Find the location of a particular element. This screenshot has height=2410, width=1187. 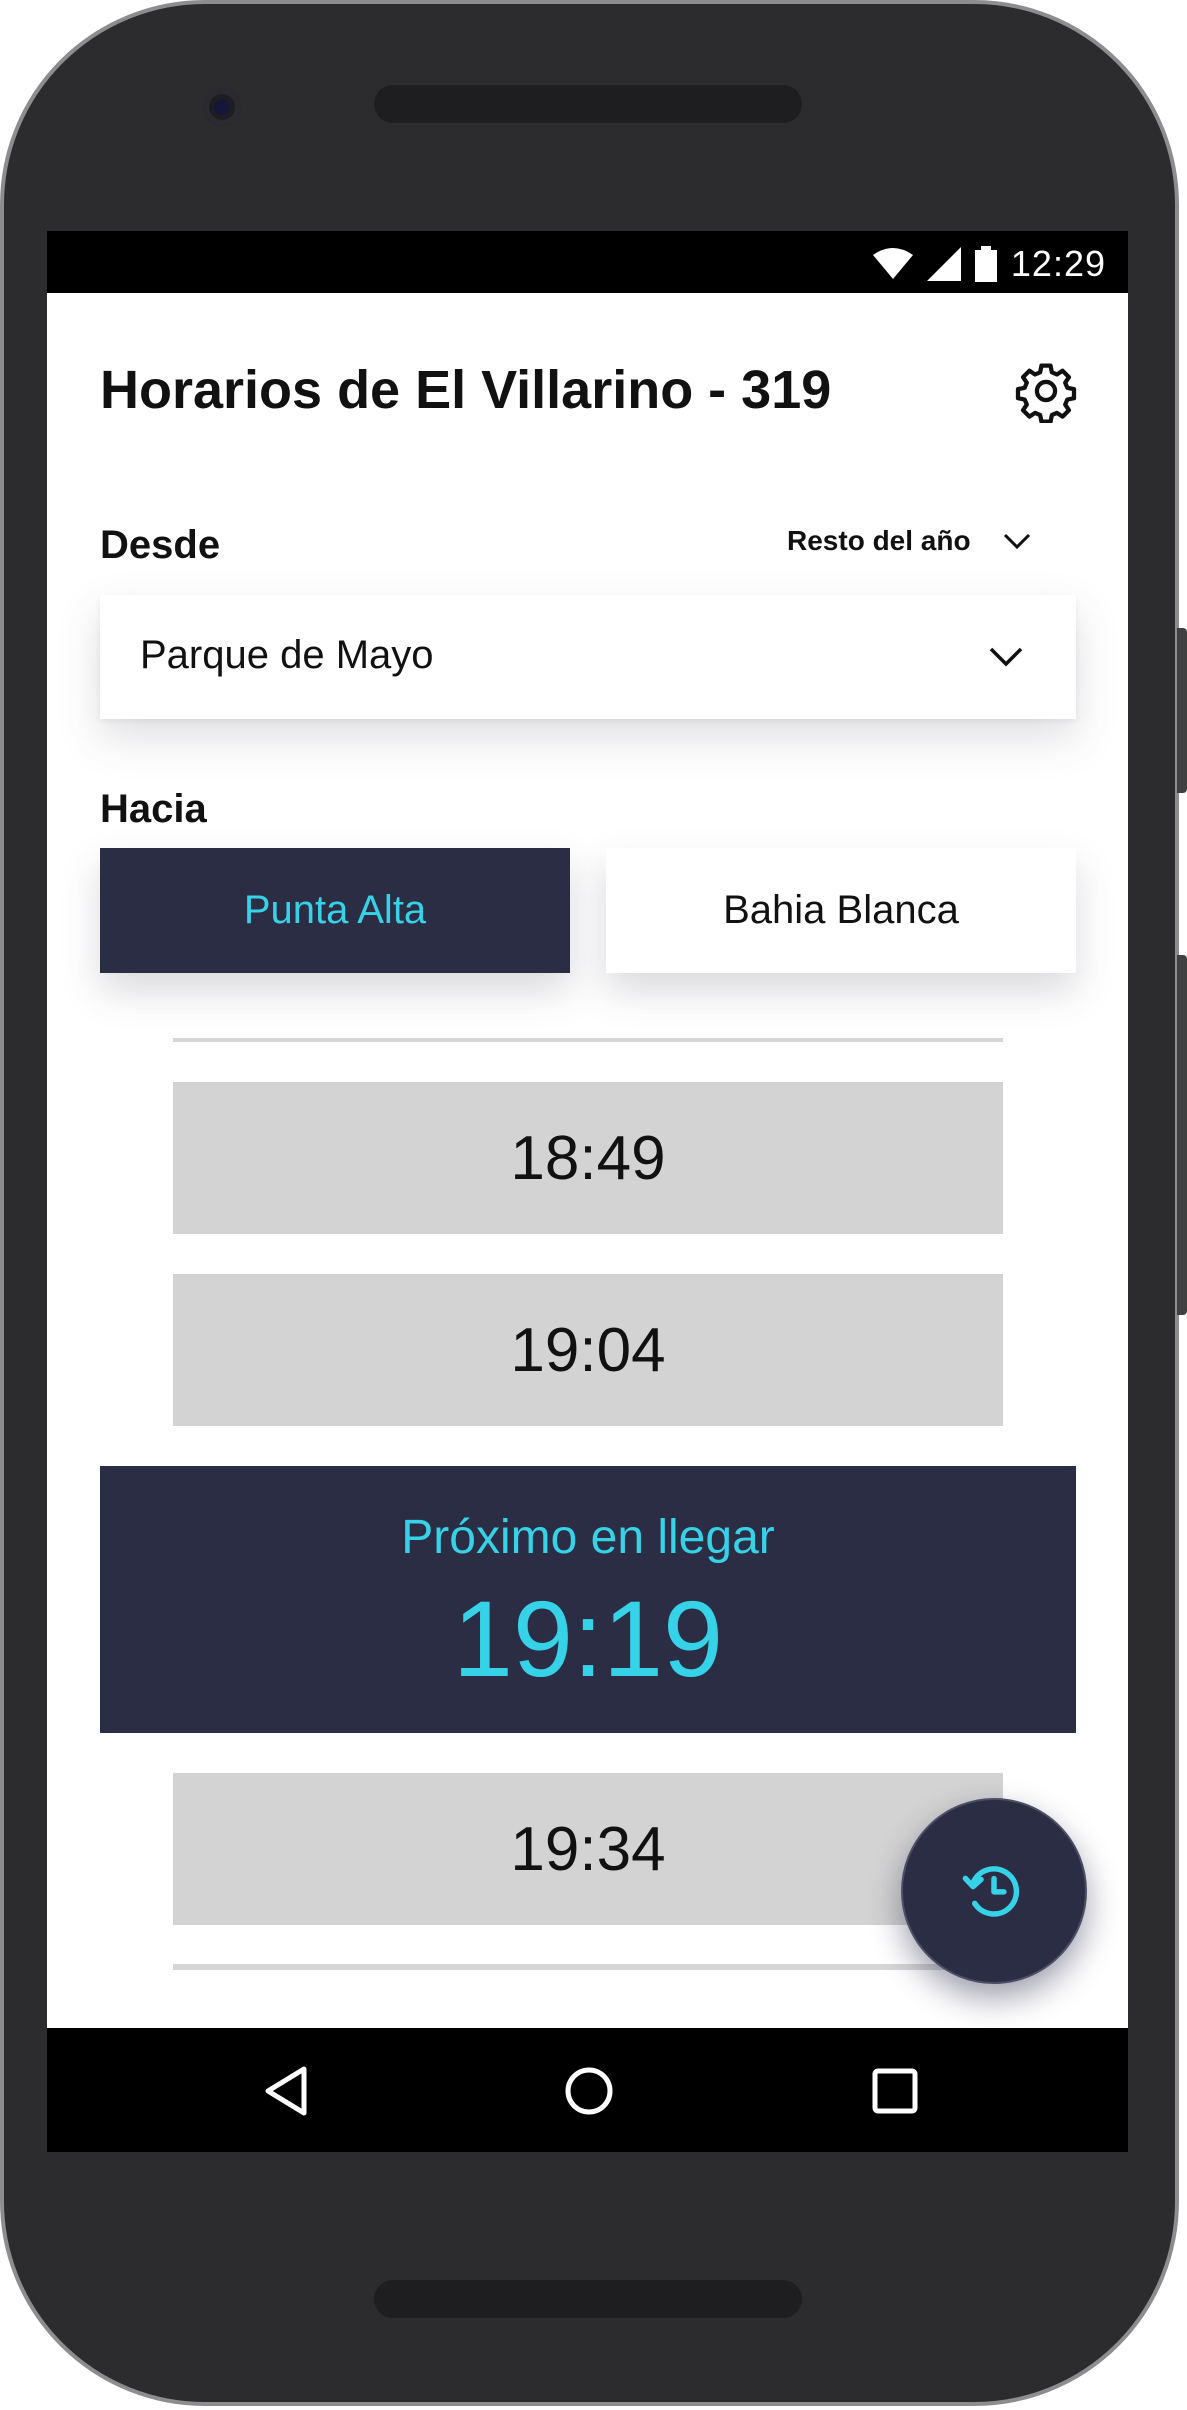

recents-icon is located at coordinates (895, 2091).